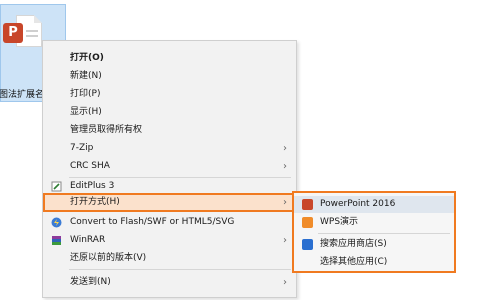 The height and width of the screenshot is (300, 480). Describe the element at coordinates (374, 222) in the screenshot. I see `submenu-item-wps: WPS演示` at that location.